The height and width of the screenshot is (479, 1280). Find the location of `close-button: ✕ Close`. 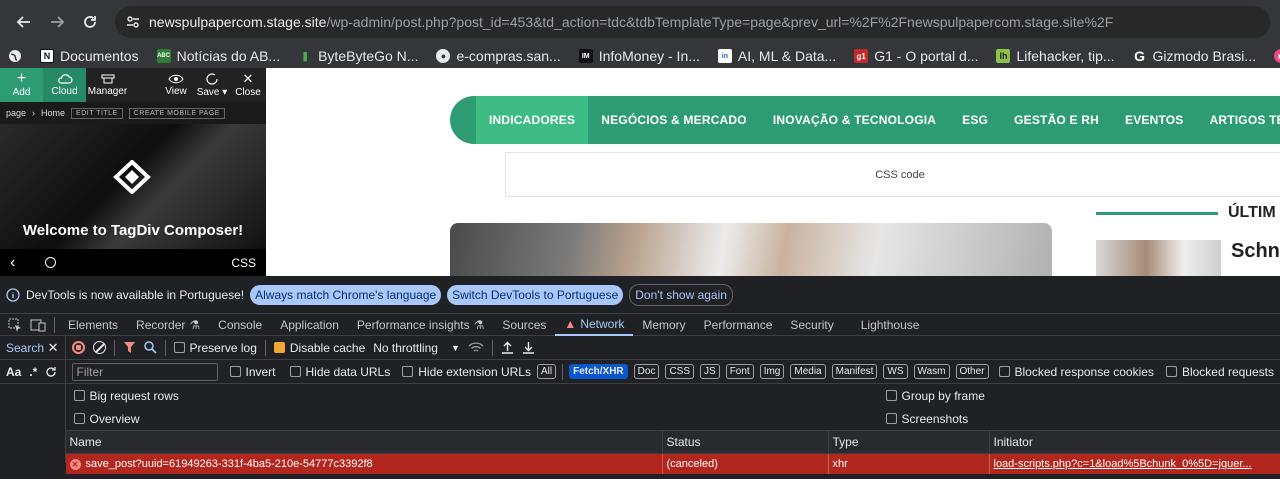

close-button: ✕ Close is located at coordinates (248, 85).